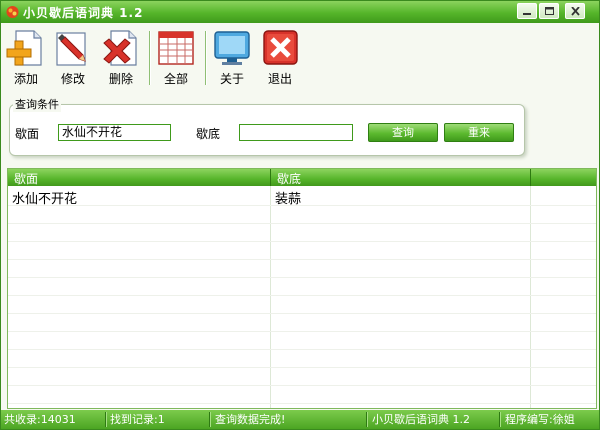 The image size is (600, 430). Describe the element at coordinates (527, 14) in the screenshot. I see `minimize-icon` at that location.